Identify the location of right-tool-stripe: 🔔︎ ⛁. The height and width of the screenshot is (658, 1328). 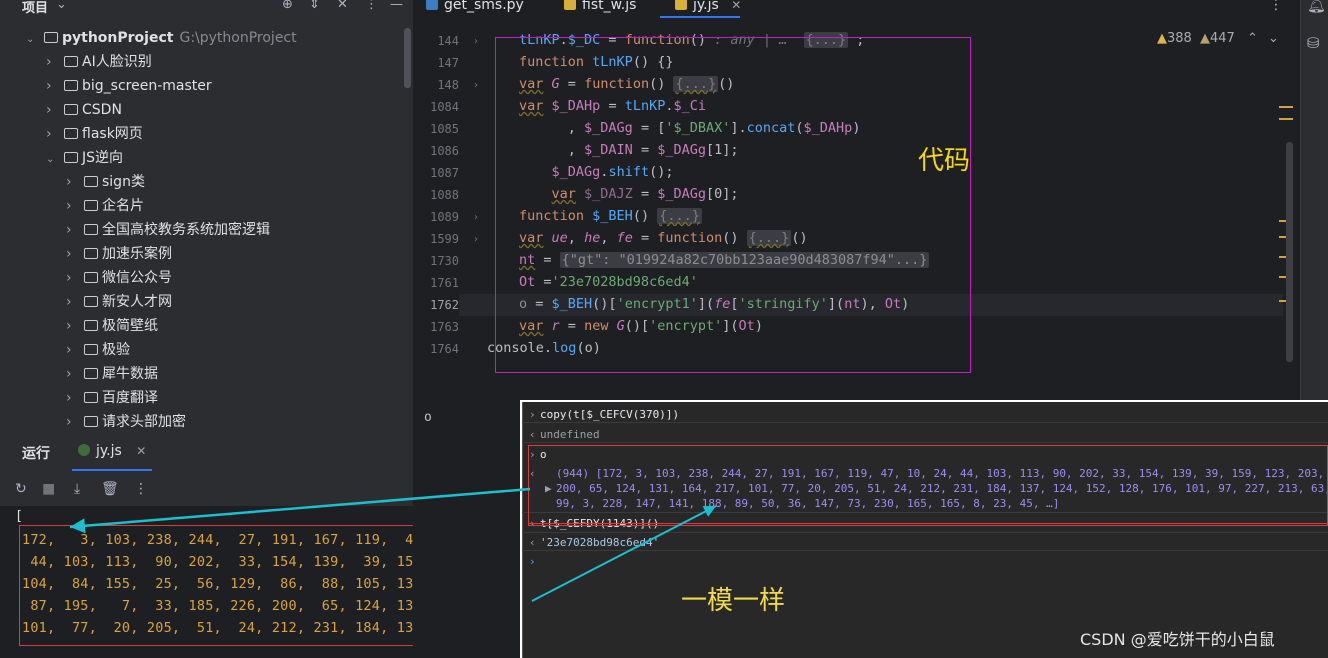
(1314, 200).